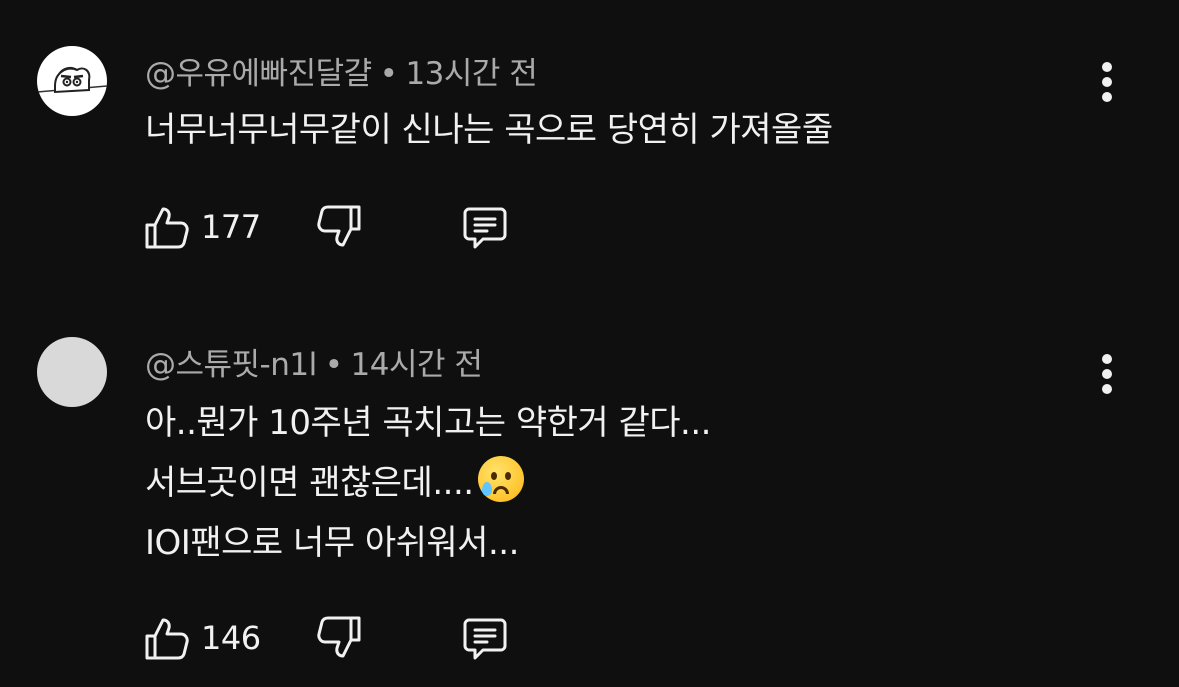 This screenshot has width=1179, height=687. I want to click on author-name: @스튜핏-n1l, so click(231, 365).